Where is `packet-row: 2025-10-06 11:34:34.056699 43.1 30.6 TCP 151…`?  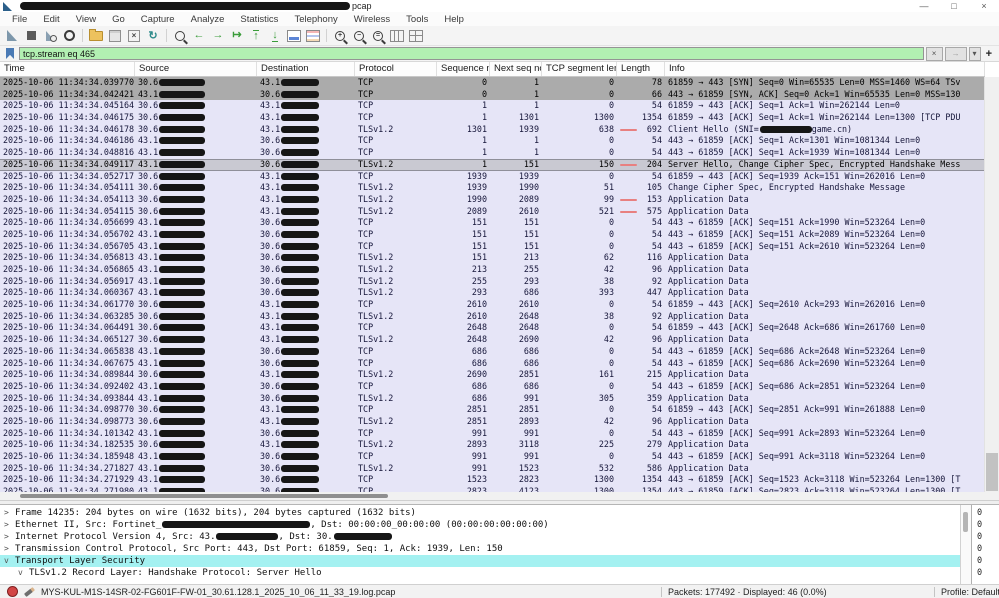
packet-row: 2025-10-06 11:34:34.056699 43.1 30.6 TCP 151… is located at coordinates (492, 223).